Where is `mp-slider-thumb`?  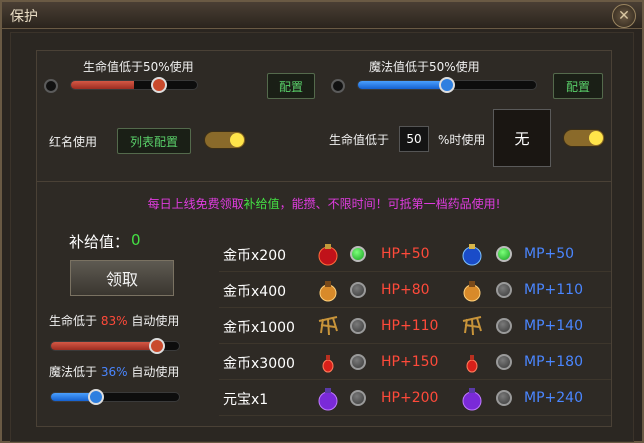 mp-slider-thumb is located at coordinates (447, 85).